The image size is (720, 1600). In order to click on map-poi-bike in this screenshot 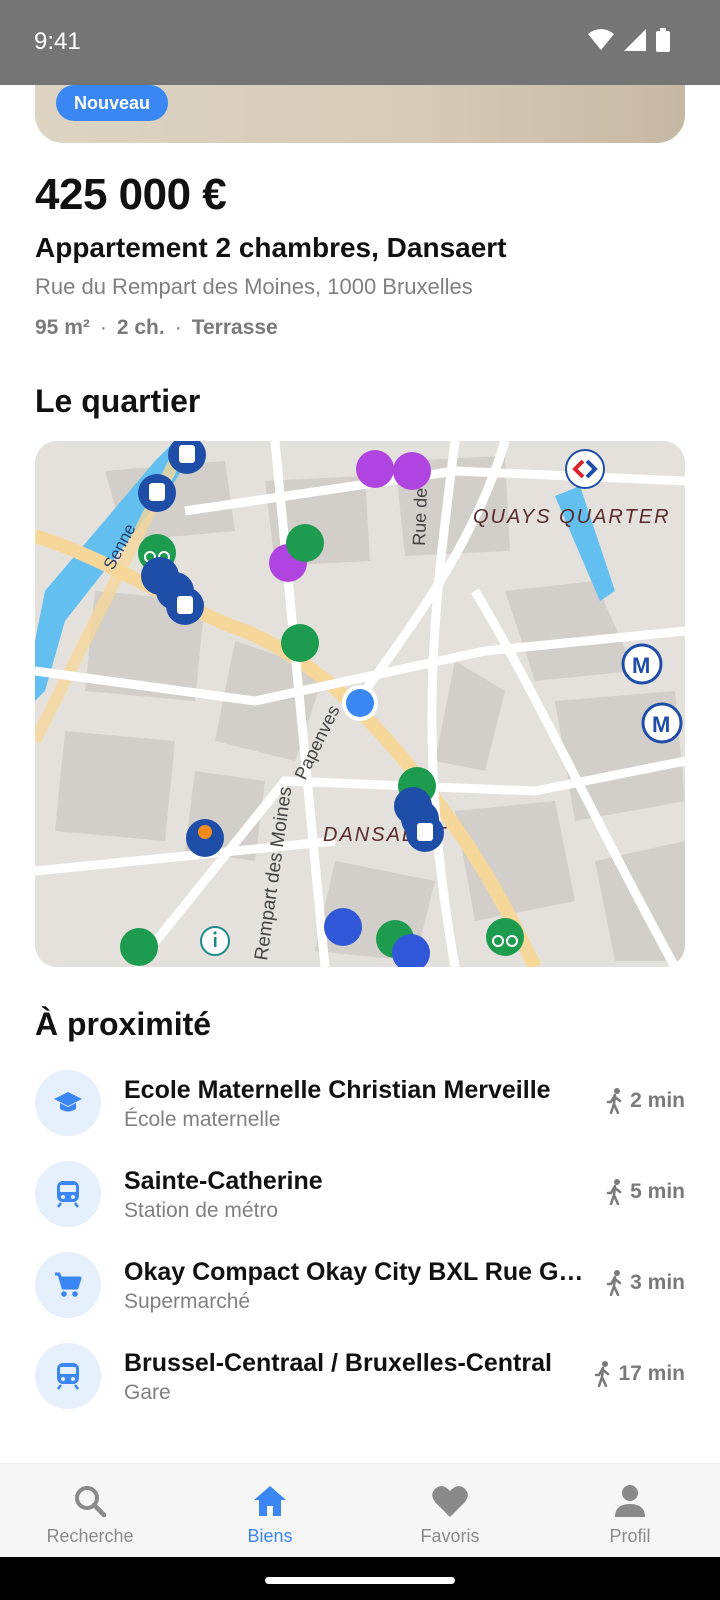, I will do `click(505, 937)`.